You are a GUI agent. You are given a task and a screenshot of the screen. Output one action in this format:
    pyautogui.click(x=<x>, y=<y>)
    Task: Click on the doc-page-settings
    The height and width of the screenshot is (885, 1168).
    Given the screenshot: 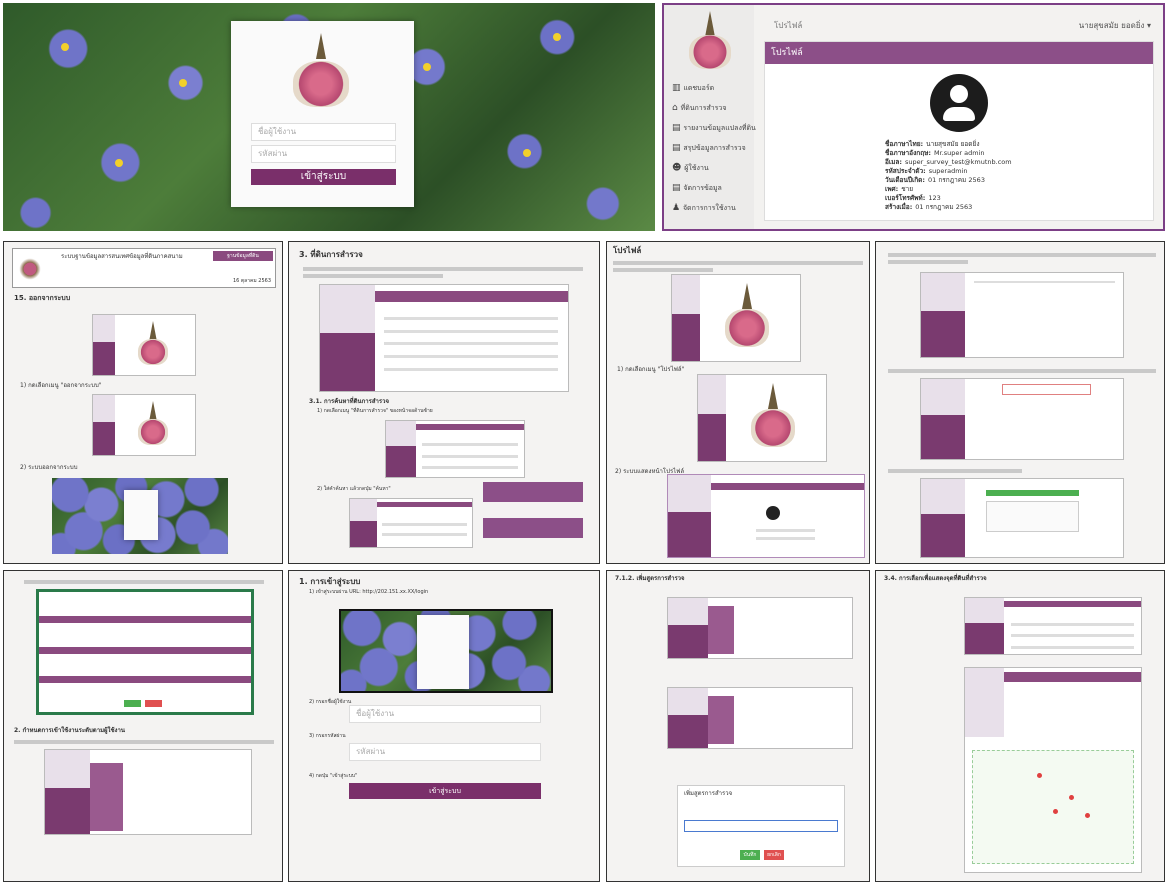 What is the action you would take?
    pyautogui.click(x=1020, y=402)
    